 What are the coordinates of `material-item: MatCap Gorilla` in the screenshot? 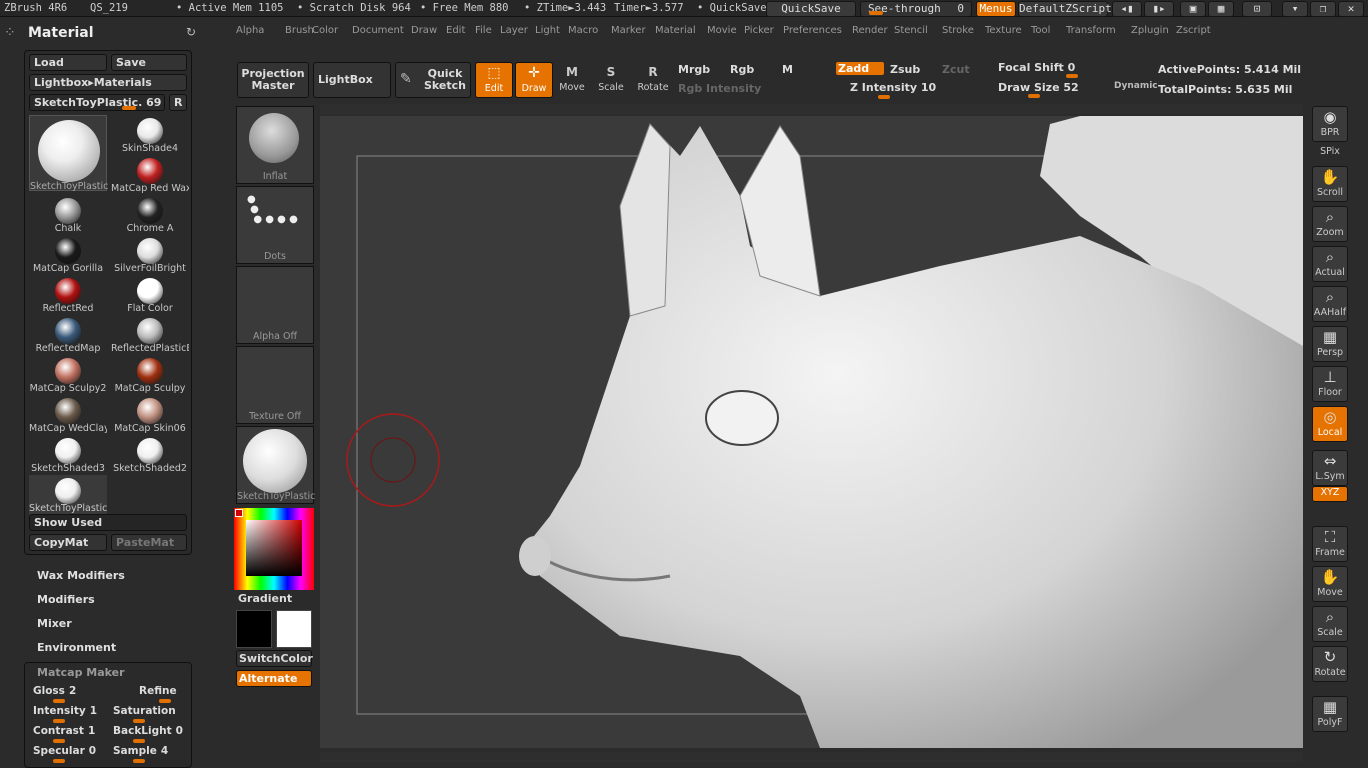 It's located at (68, 255).